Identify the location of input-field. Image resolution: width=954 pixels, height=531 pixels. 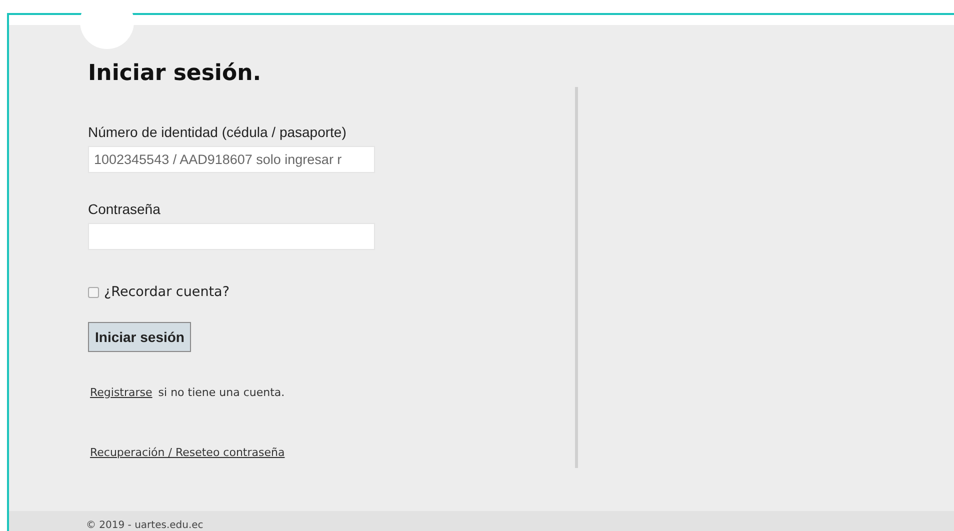
(231, 236).